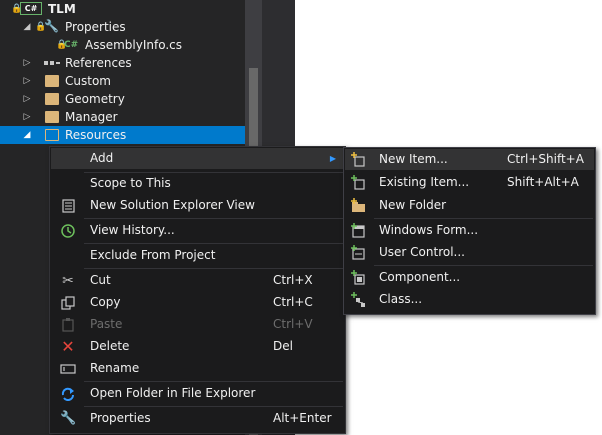 The width and height of the screenshot is (602, 435). What do you see at coordinates (102, 158) in the screenshot?
I see `menu-item-label: Add` at bounding box center [102, 158].